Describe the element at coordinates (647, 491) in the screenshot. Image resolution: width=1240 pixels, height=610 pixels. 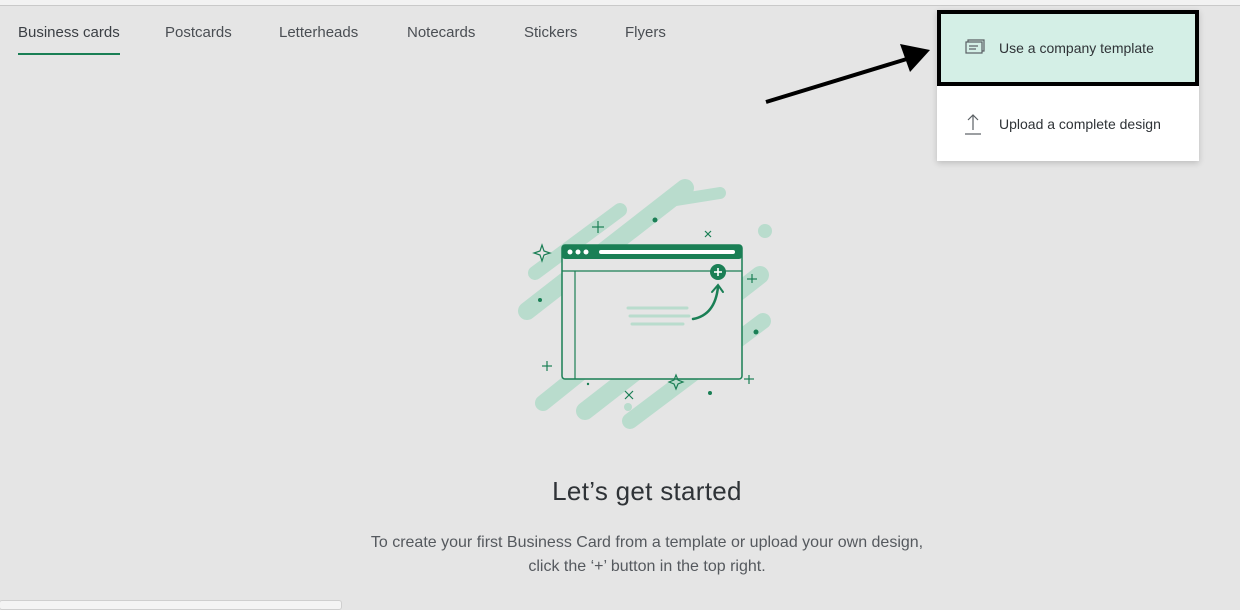
I see `empty-state-heading: Let’s get started` at that location.